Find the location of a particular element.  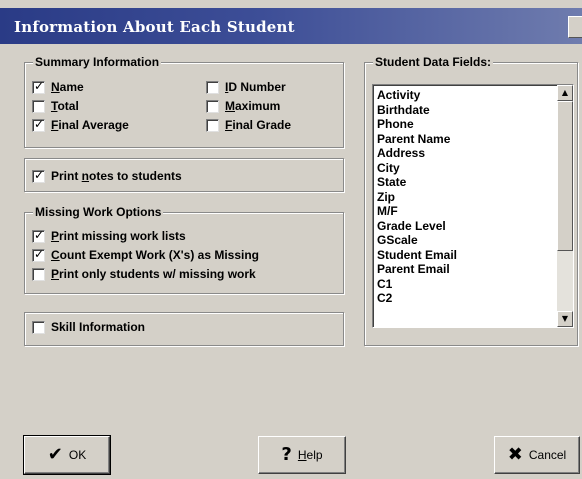

vertical-scrollbar: ▲ ▼ is located at coordinates (565, 206).